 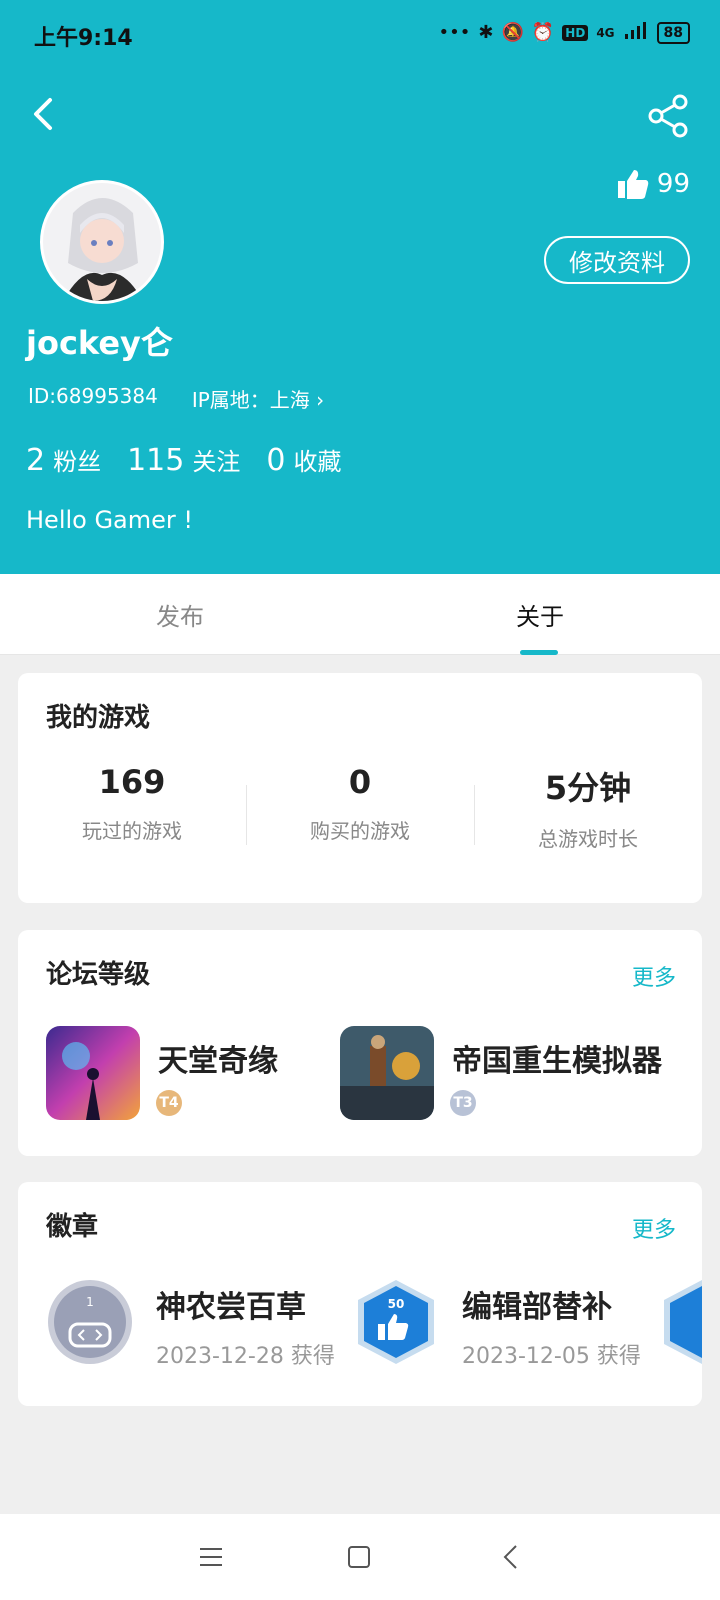 I want to click on edit-profile-button: 修改资料, so click(x=617, y=260).